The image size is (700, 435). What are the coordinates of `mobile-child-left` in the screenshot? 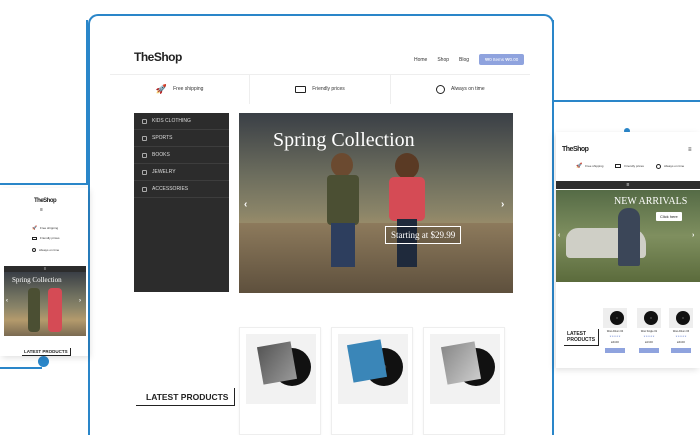 It's located at (34, 310).